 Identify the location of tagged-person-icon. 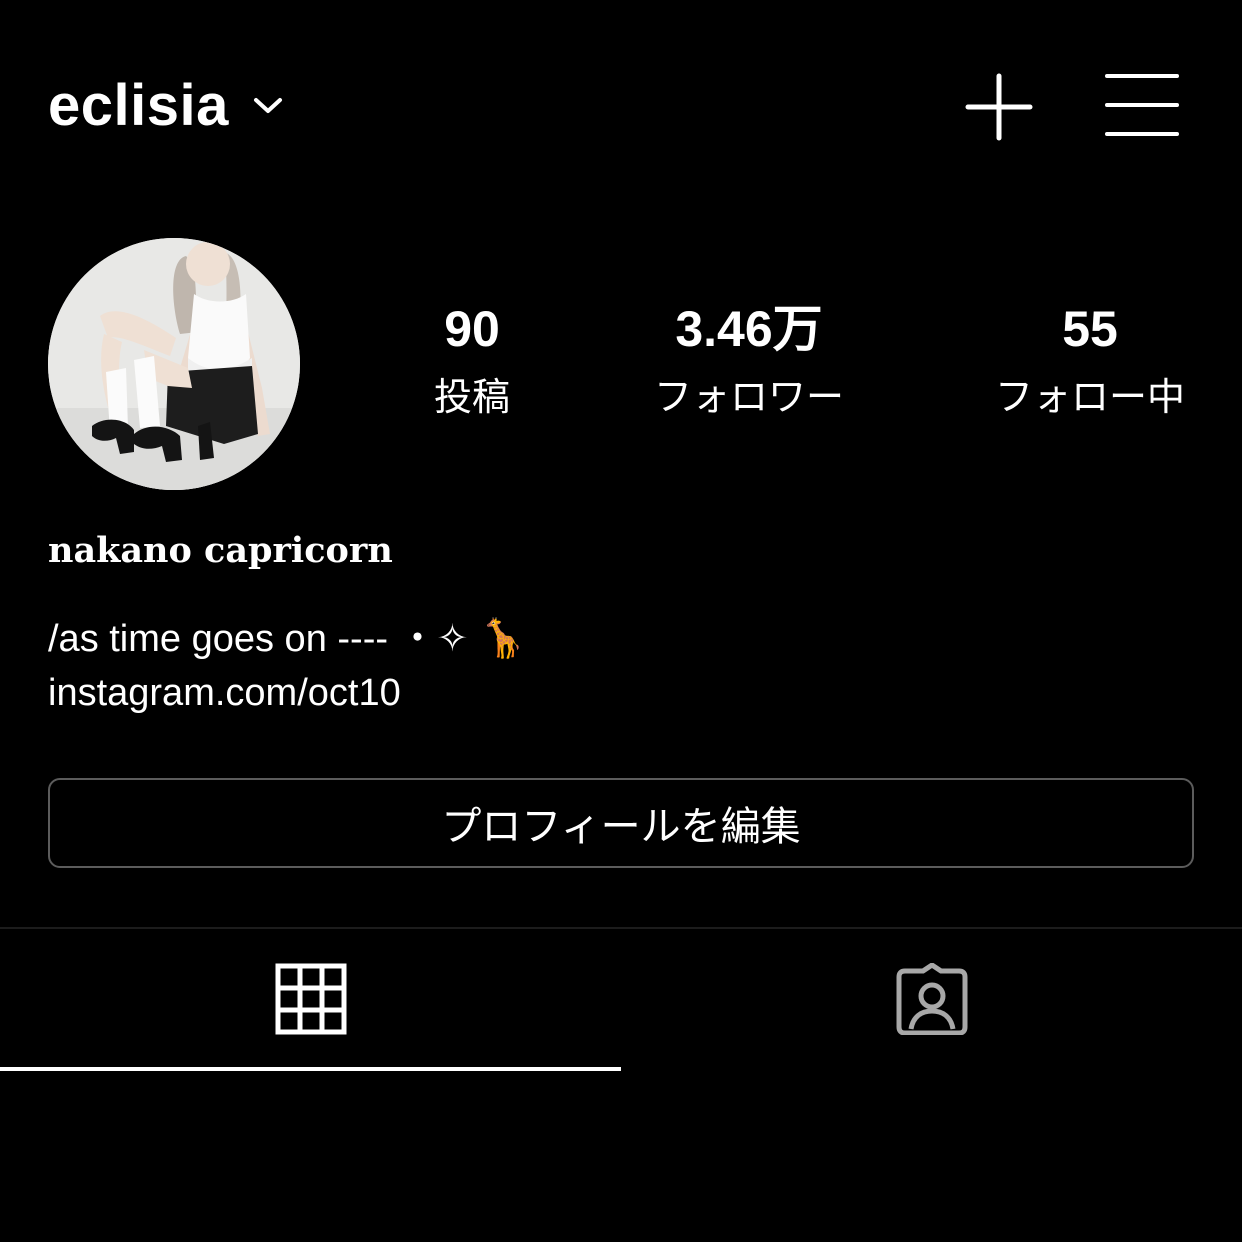
(931, 999).